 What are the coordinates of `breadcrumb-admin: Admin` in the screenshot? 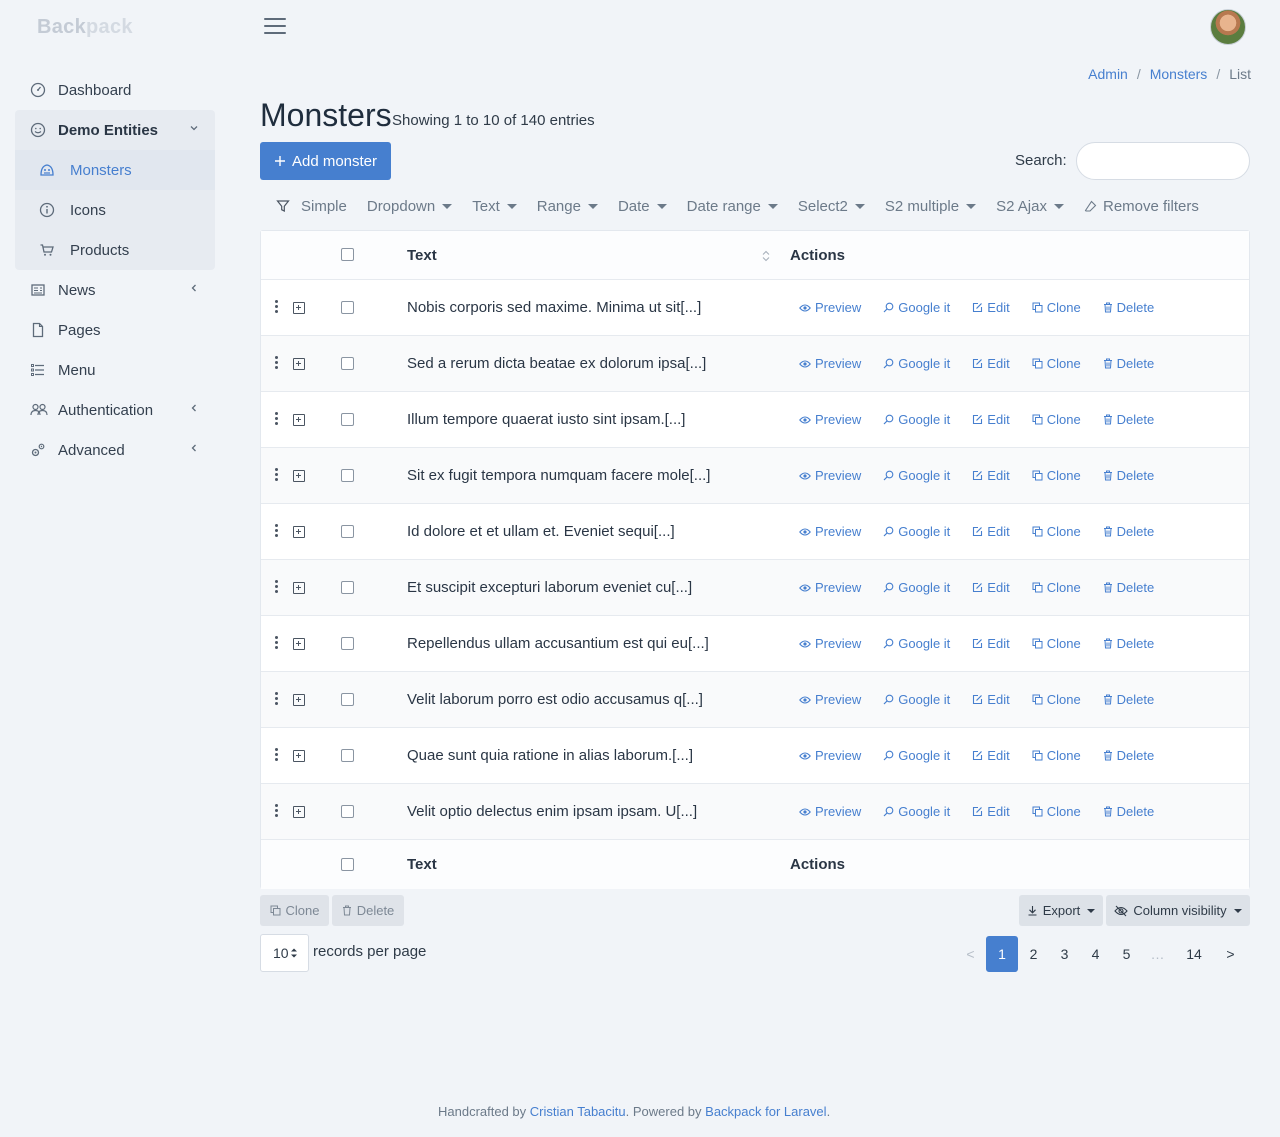 It's located at (1108, 74).